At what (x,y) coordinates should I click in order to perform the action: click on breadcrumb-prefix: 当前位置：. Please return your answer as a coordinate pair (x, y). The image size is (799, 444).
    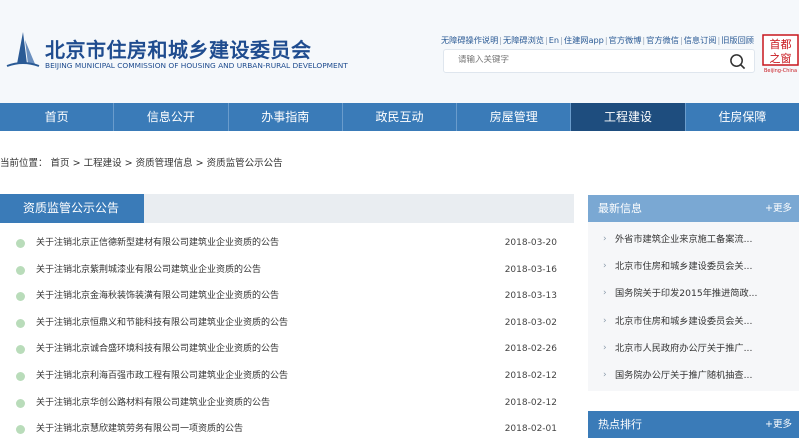
    Looking at the image, I should click on (24, 163).